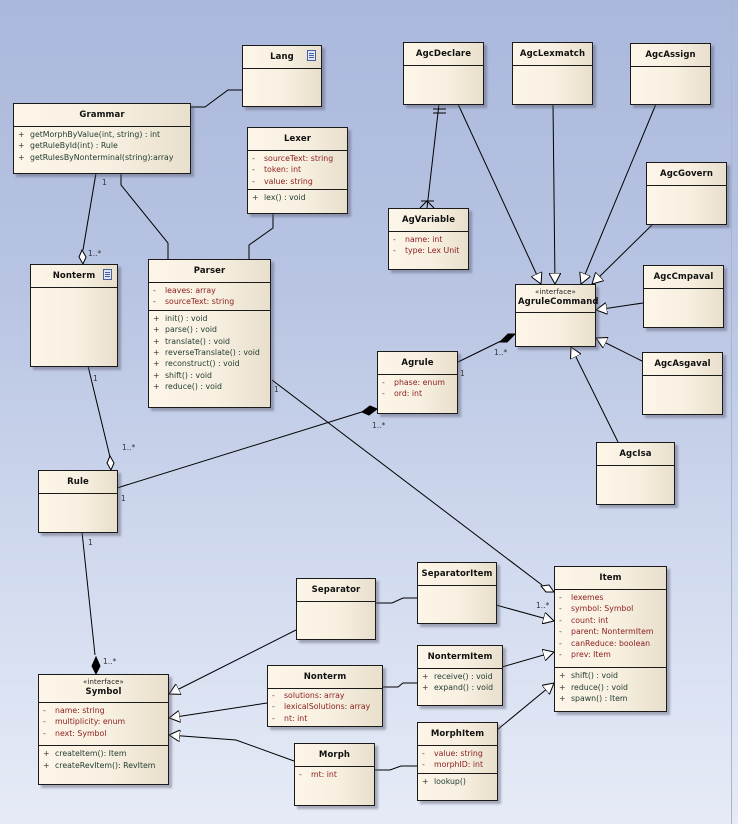 This screenshot has width=738, height=824. Describe the element at coordinates (89, 134) in the screenshot. I see `operation: + getMorphByValue(int, string) : int` at that location.